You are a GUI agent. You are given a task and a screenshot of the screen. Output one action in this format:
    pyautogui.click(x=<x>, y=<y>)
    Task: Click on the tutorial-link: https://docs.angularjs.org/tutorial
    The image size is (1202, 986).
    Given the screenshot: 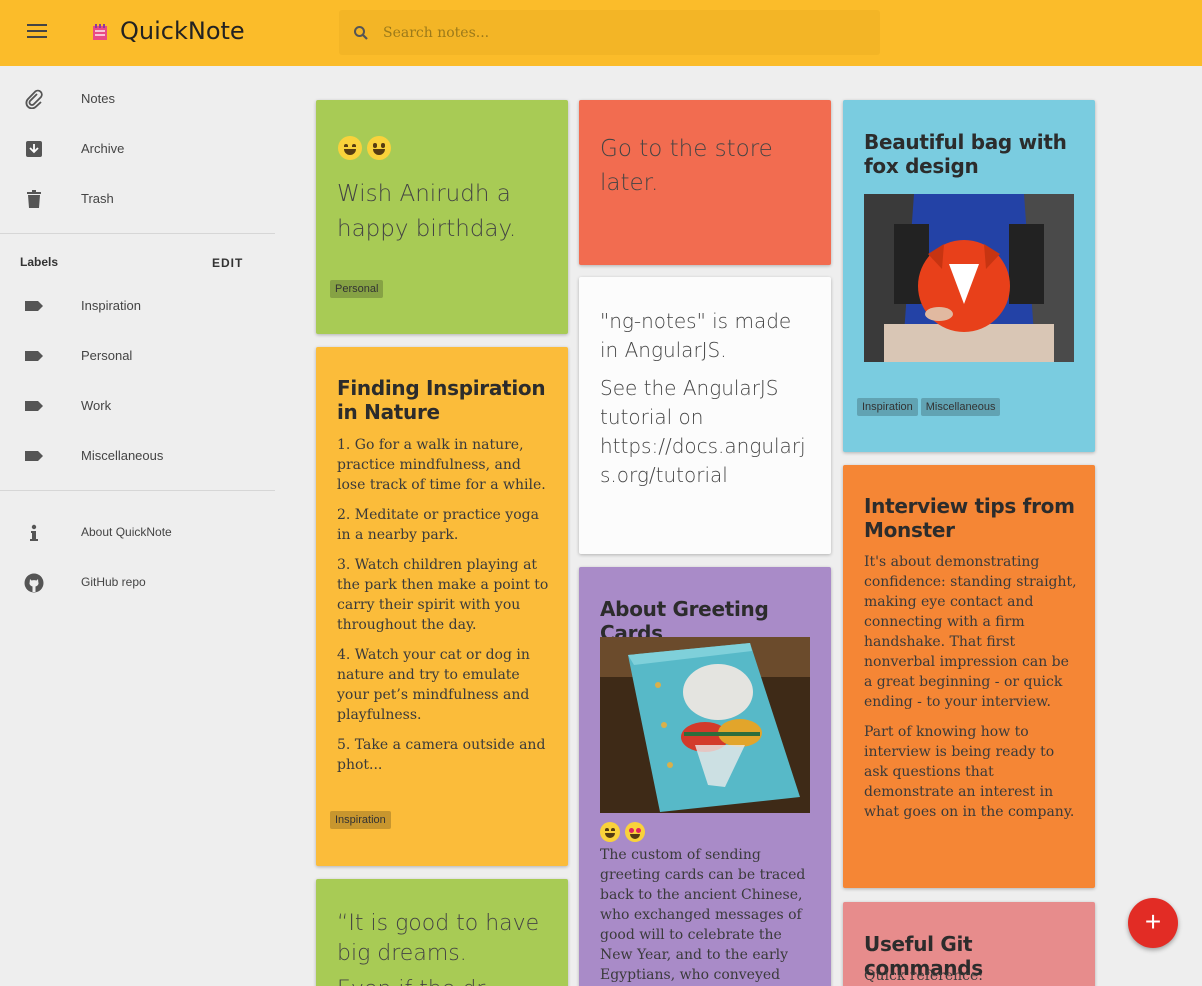 What is the action you would take?
    pyautogui.click(x=707, y=461)
    